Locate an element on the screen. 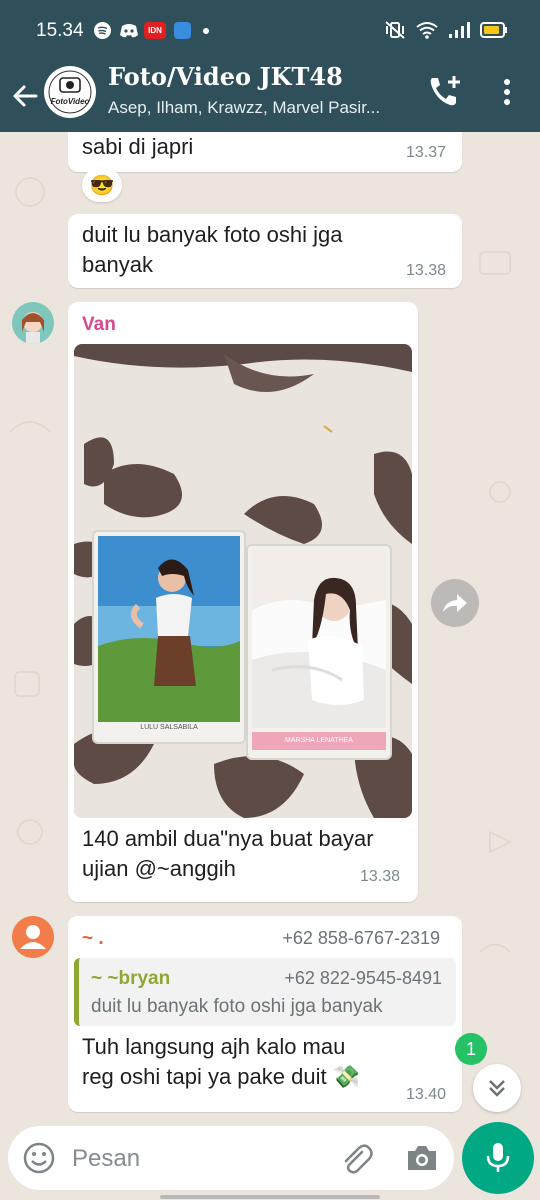  quoted-phone: +62 822-9545-8491 is located at coordinates (363, 978).